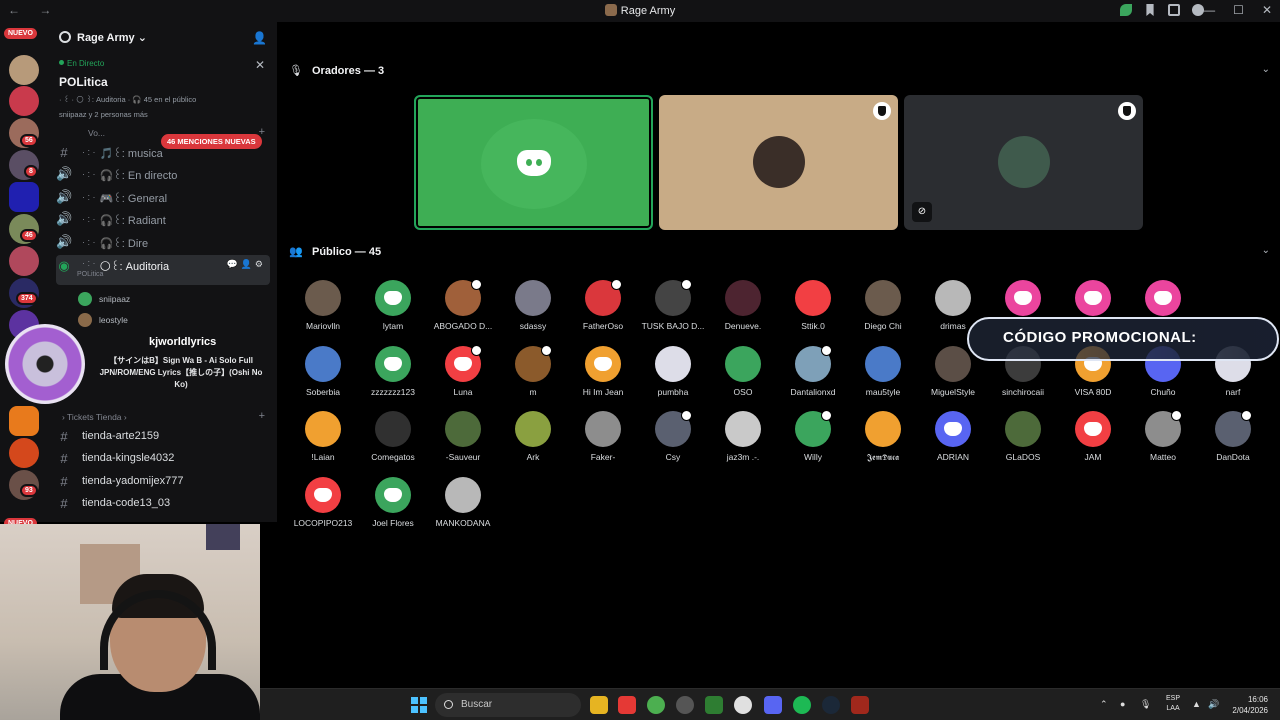  I want to click on channel-radiant: 🔊 · : · 🎧꒰: Radiant, so click(163, 219).